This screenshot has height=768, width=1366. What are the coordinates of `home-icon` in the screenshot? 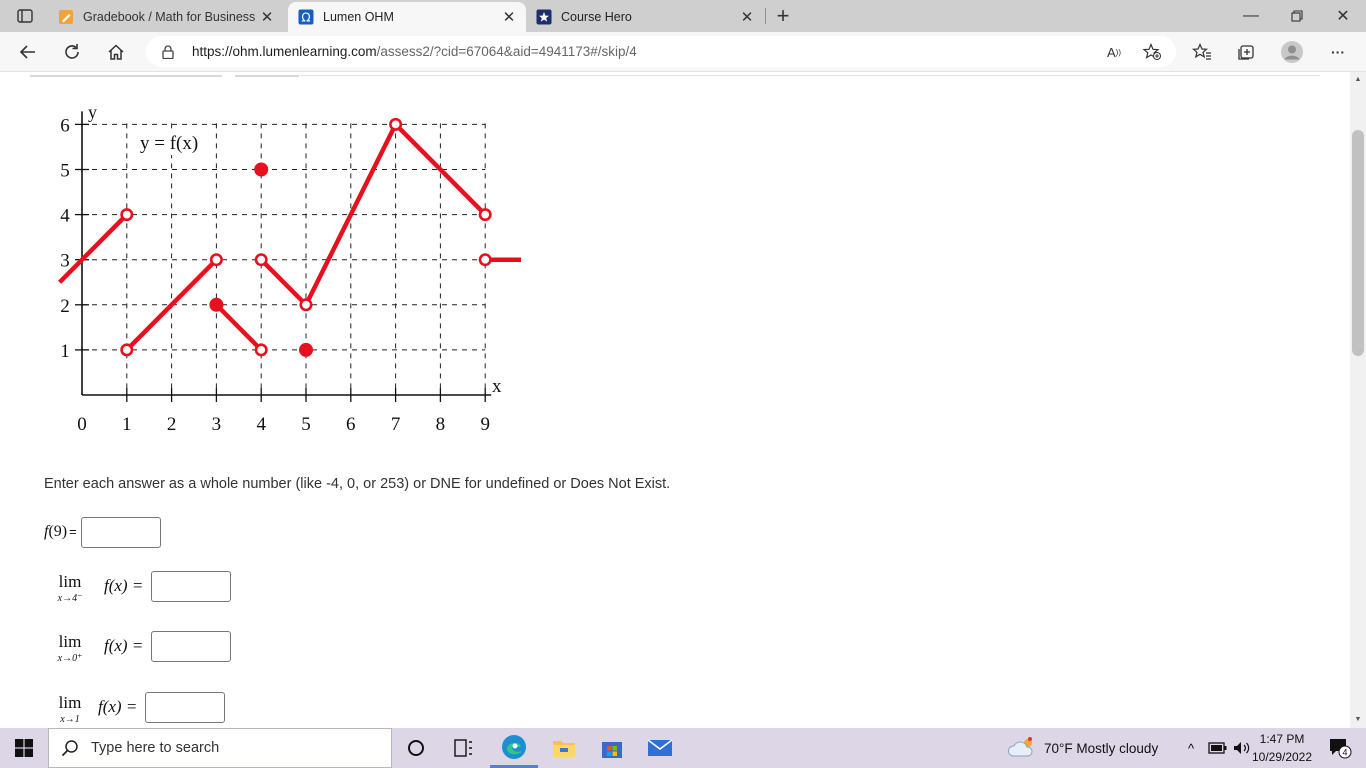 It's located at (116, 52).